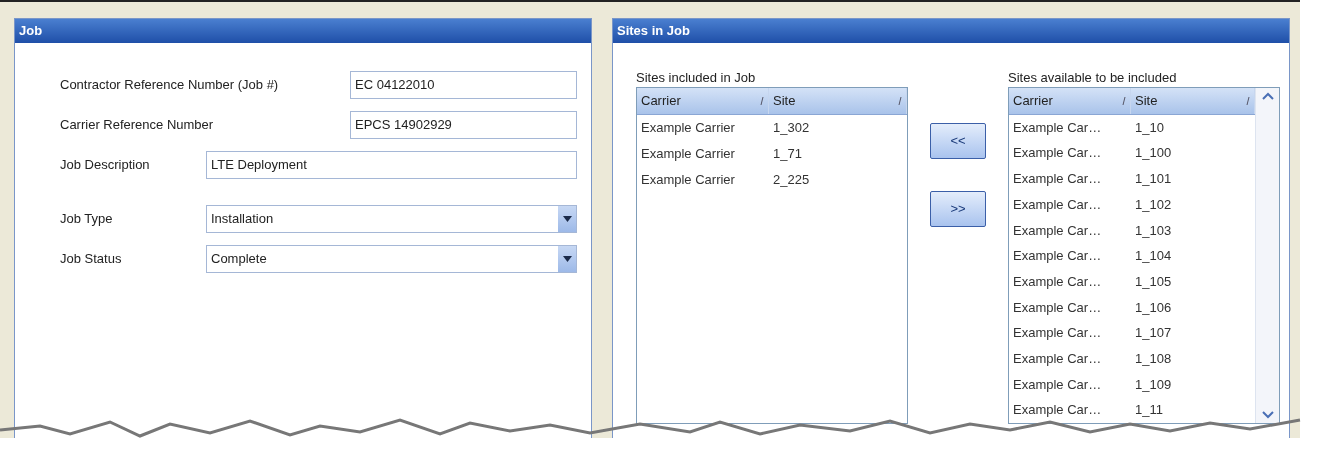 Image resolution: width=1326 pixels, height=459 pixels. I want to click on dropdown: Installation, so click(391, 219).